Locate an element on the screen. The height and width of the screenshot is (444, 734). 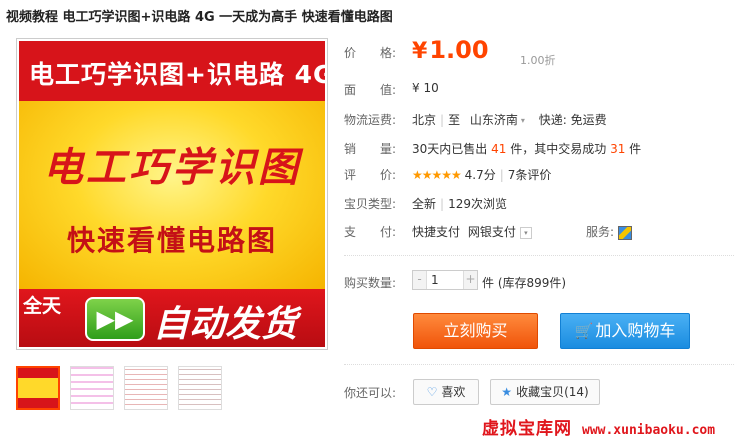
qty-decrement-button: - is located at coordinates (420, 280).